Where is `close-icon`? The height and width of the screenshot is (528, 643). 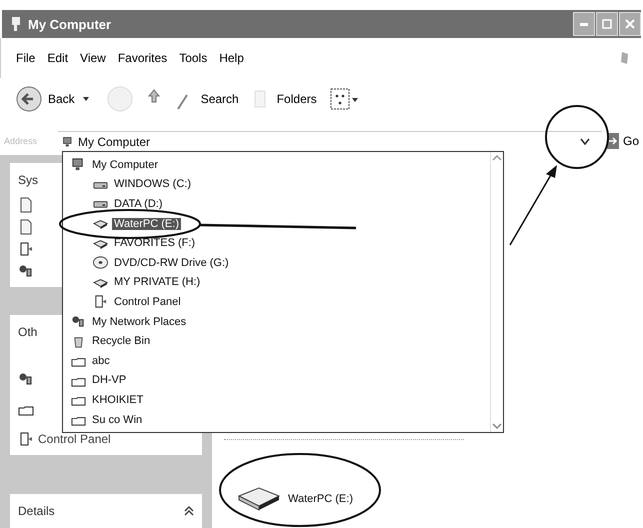 close-icon is located at coordinates (630, 24).